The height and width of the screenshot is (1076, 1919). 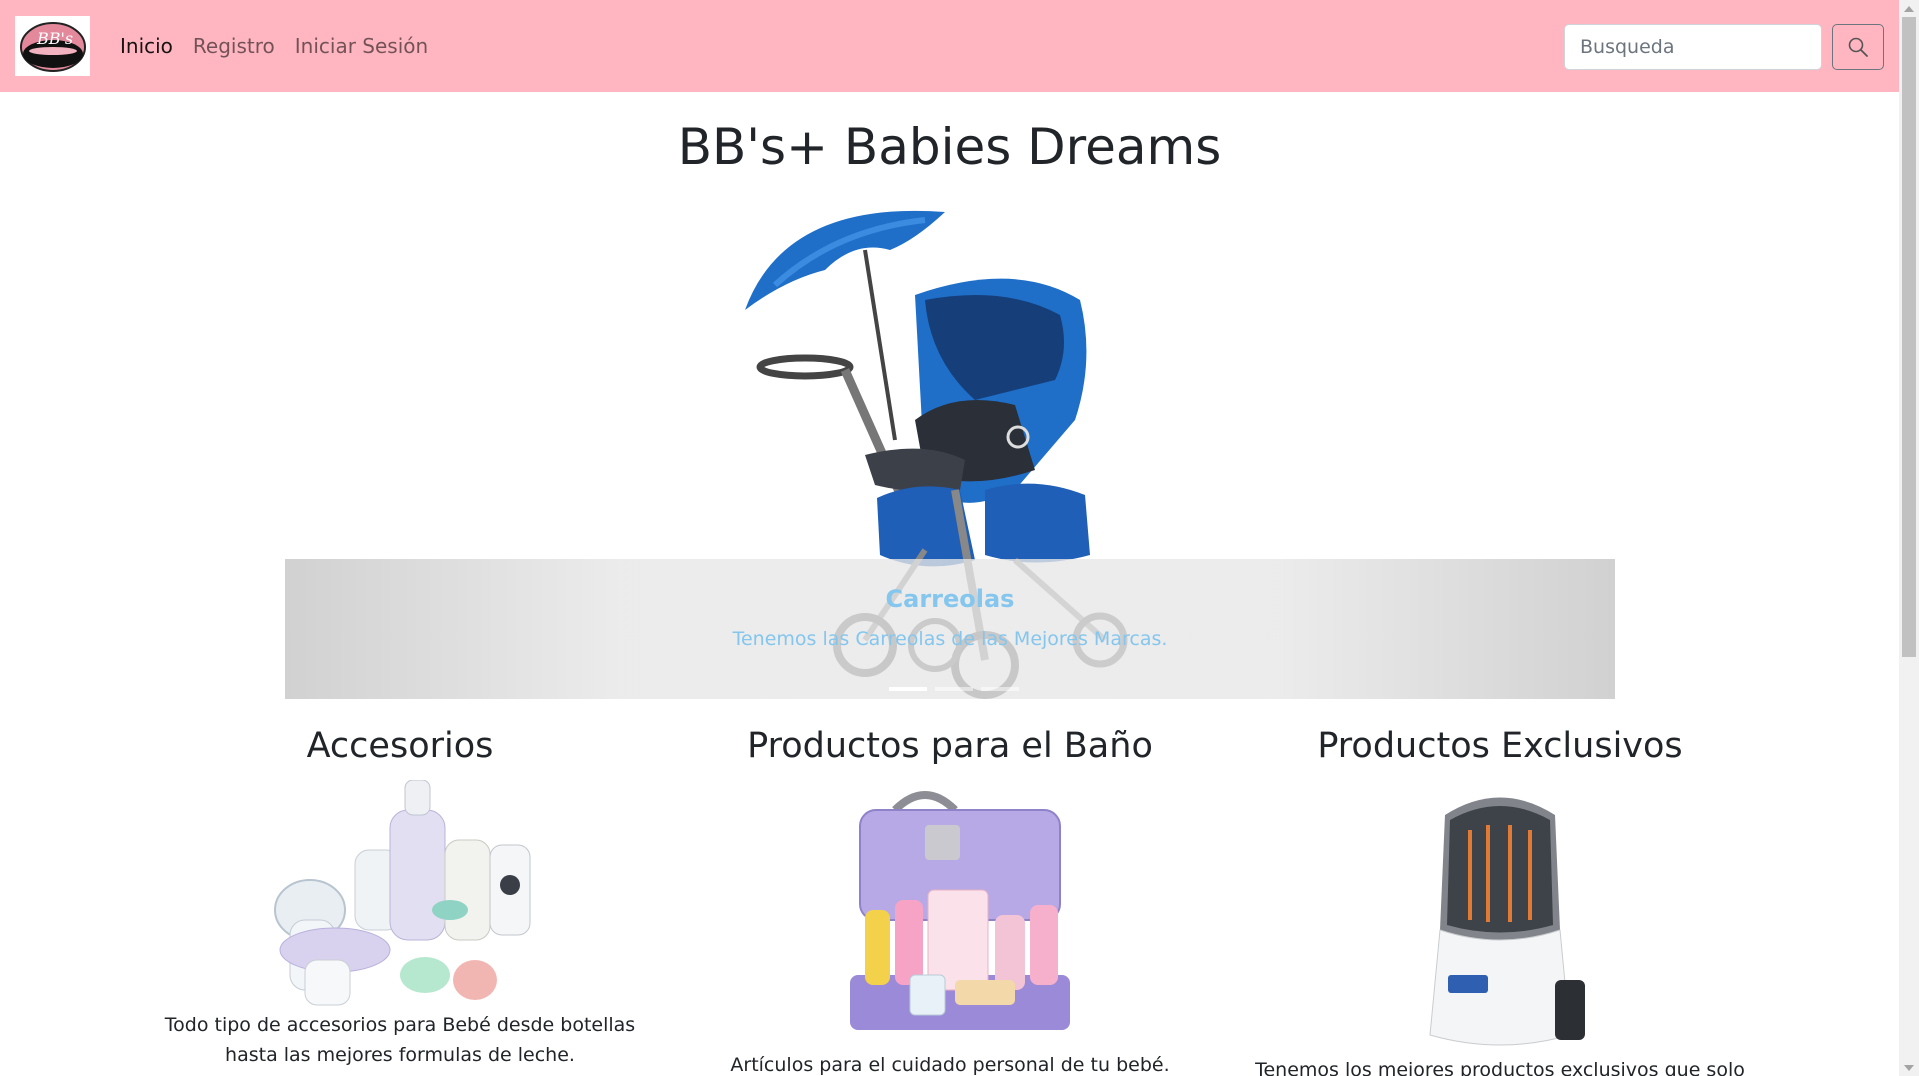 What do you see at coordinates (949, 147) in the screenshot?
I see `page-title: BB's+ Babies Dreams` at bounding box center [949, 147].